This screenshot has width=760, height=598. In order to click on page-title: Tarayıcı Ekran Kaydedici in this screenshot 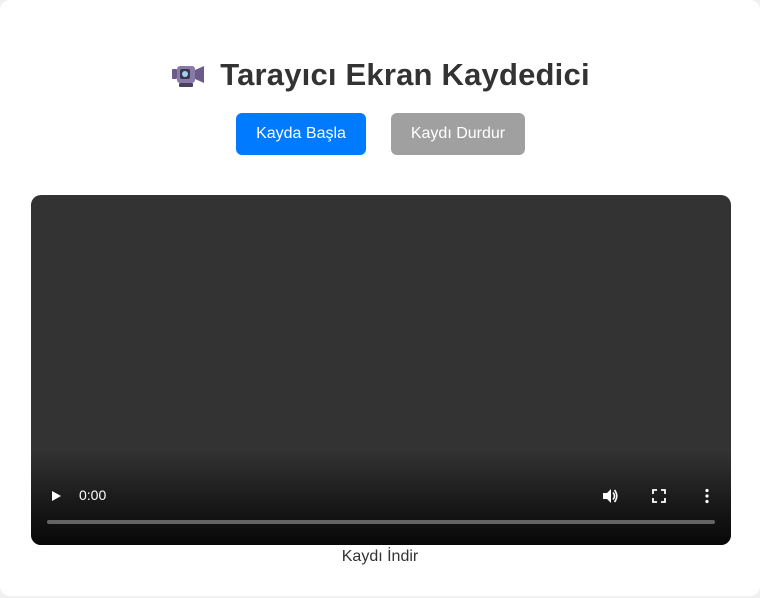, I will do `click(405, 74)`.